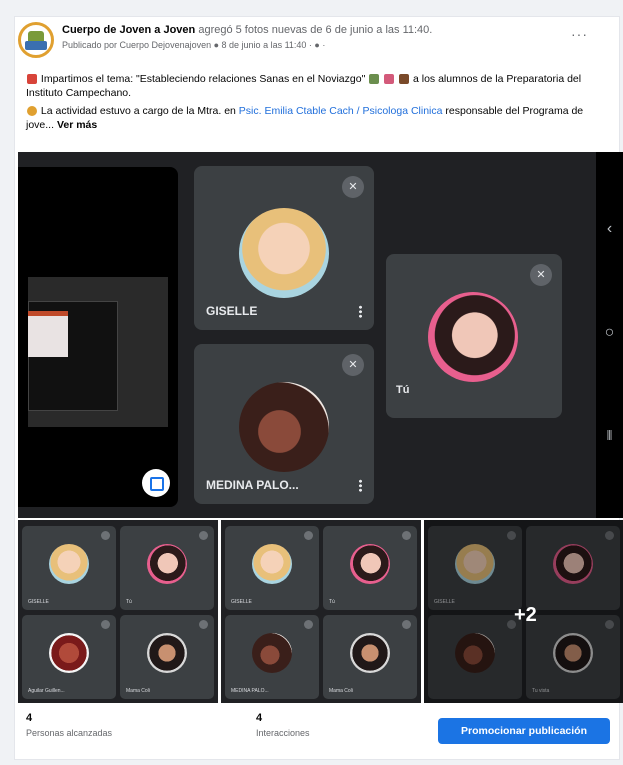 Image resolution: width=623 pixels, height=765 pixels. What do you see at coordinates (403, 390) in the screenshot?
I see `participant-name: Tú` at bounding box center [403, 390].